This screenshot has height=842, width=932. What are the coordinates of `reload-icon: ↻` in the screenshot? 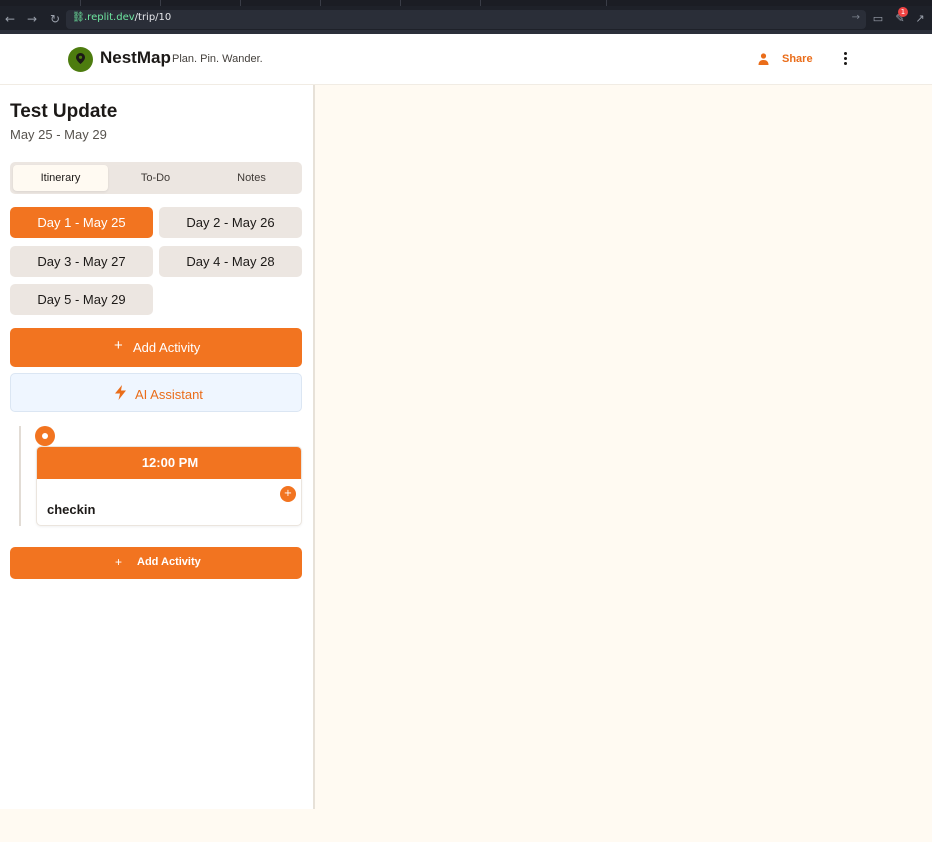 It's located at (55, 19).